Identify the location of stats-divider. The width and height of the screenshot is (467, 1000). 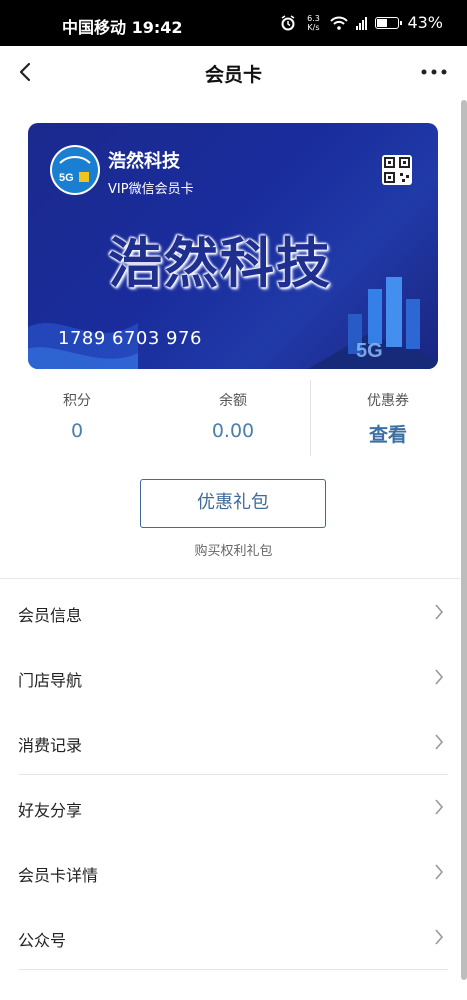
(310, 418).